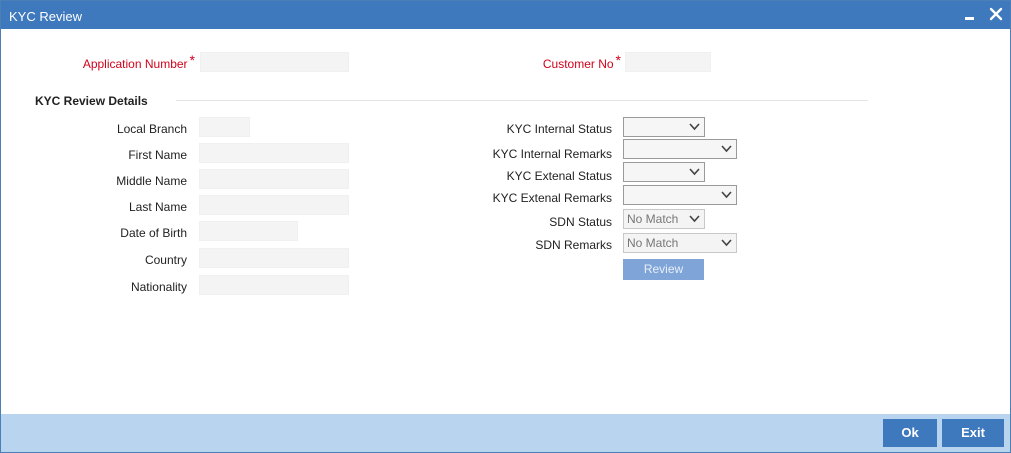 The image size is (1011, 453). What do you see at coordinates (274, 258) in the screenshot?
I see `country-input` at bounding box center [274, 258].